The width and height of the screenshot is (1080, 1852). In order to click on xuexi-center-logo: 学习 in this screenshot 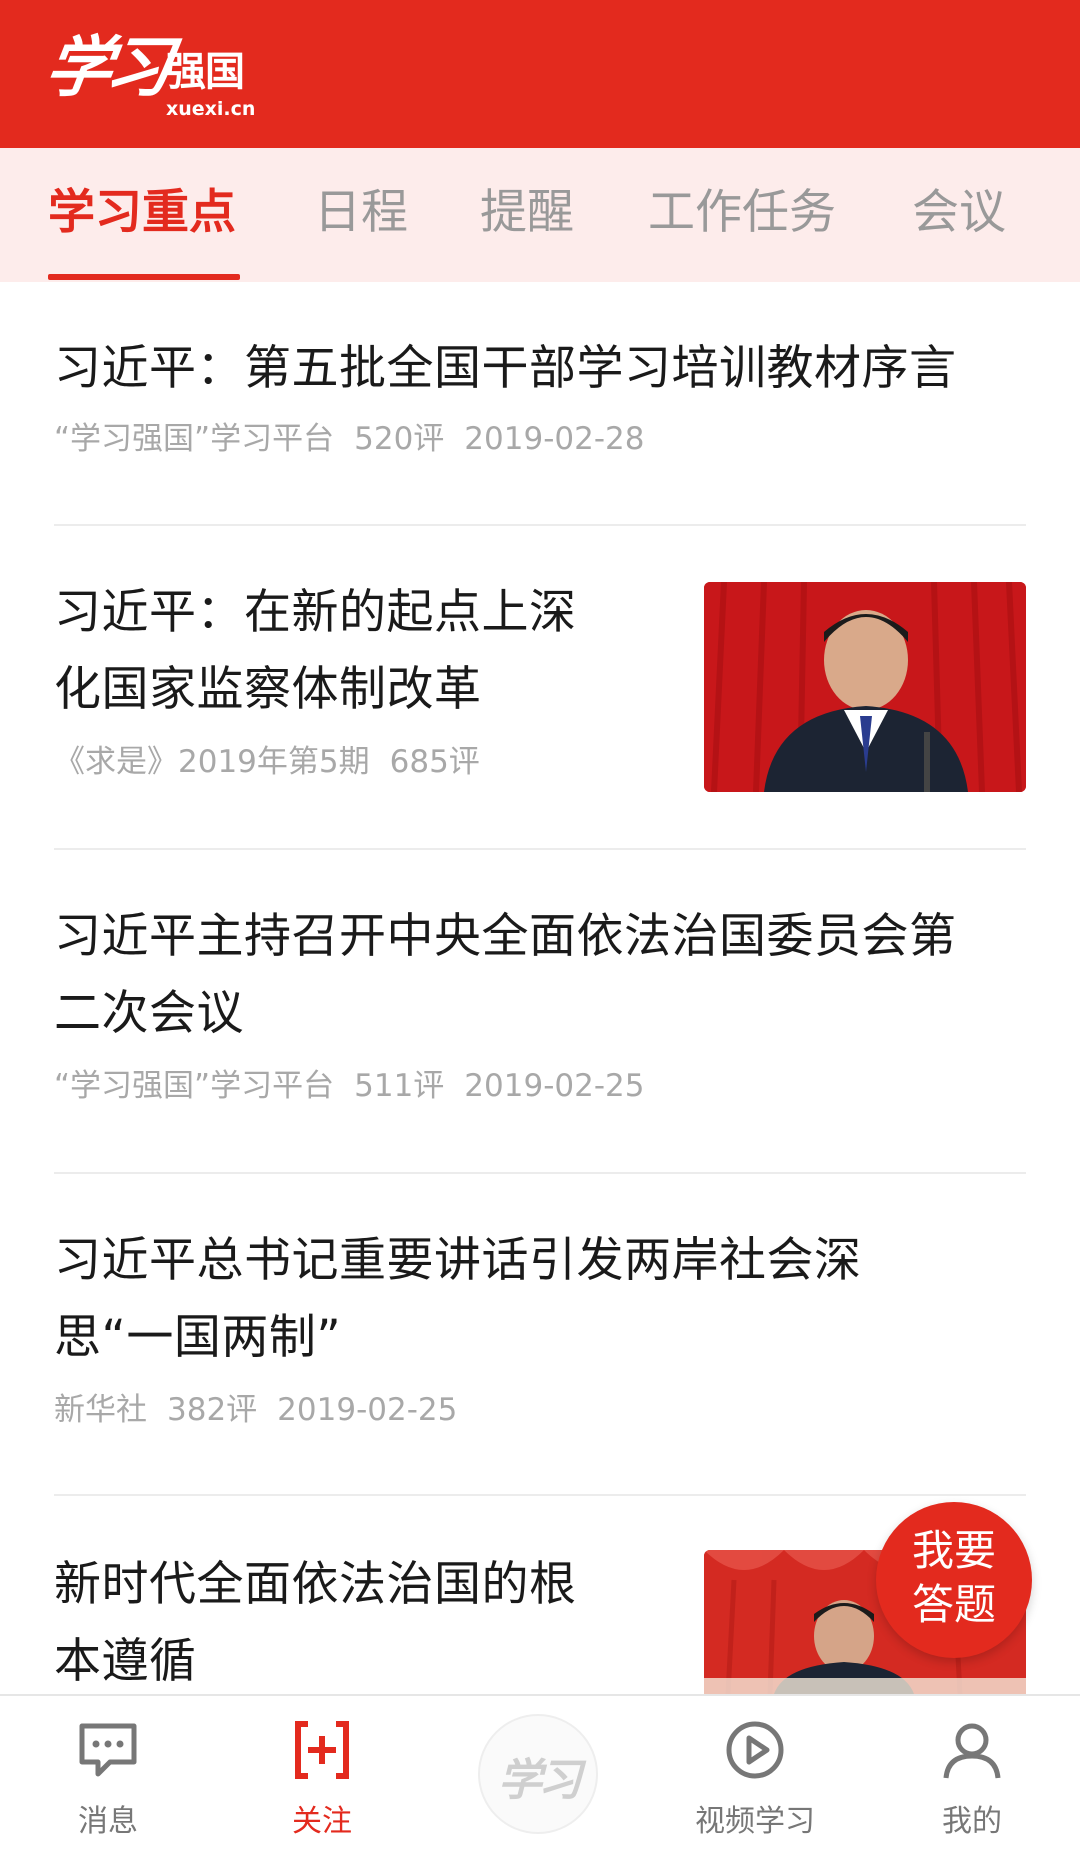, I will do `click(540, 1780)`.